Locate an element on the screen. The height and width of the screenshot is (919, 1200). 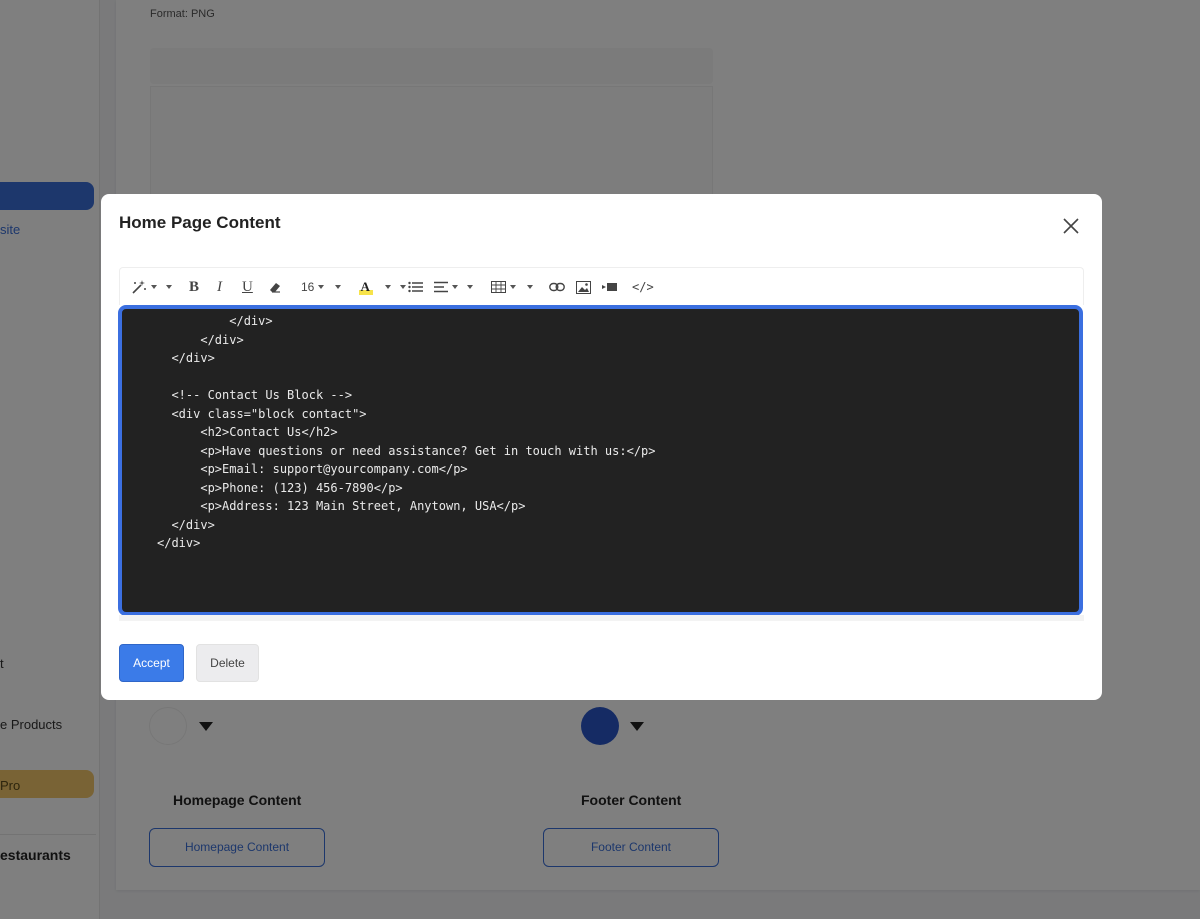
code-line: <p>Email: support@yourcompany.com</p> is located at coordinates (618, 469).